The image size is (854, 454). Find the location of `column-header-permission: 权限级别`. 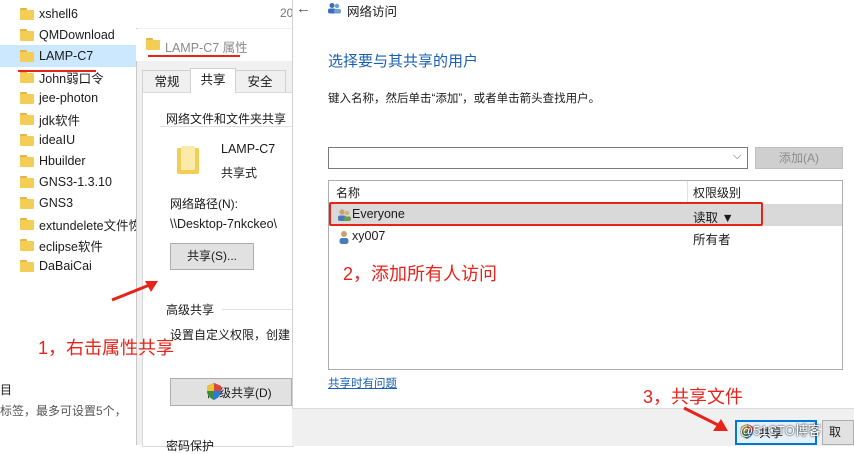

column-header-permission: 权限级别 is located at coordinates (717, 192).